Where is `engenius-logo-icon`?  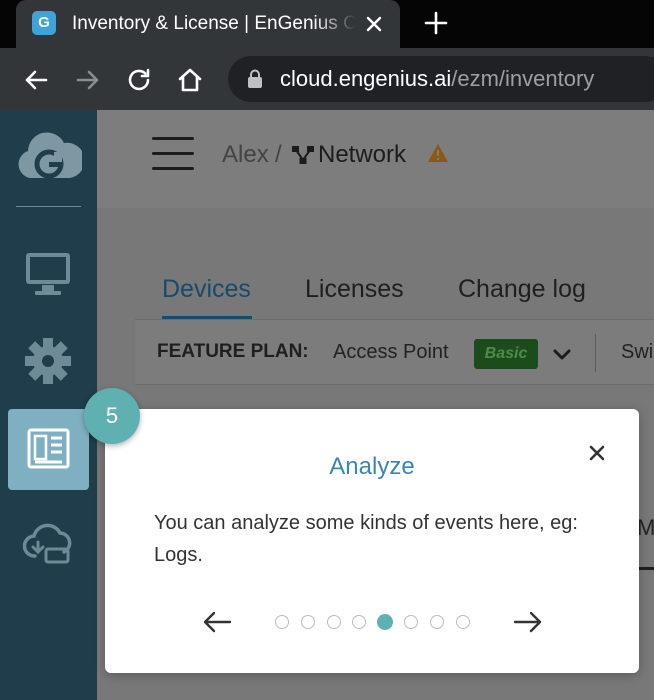
engenius-logo-icon is located at coordinates (49, 158).